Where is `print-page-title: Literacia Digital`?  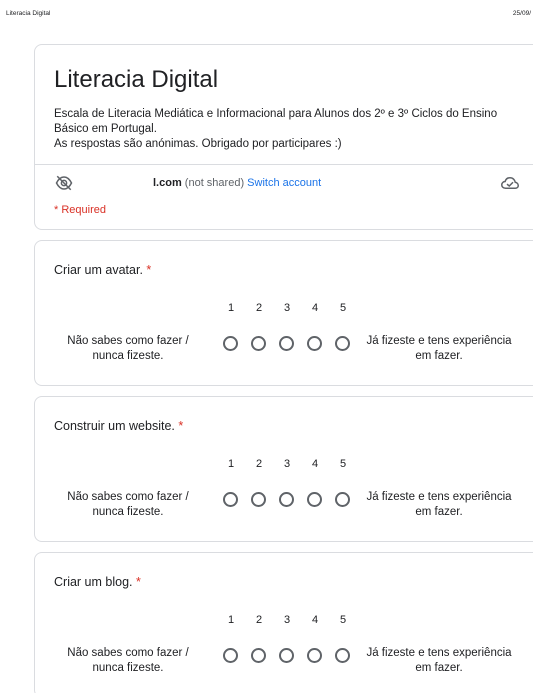
print-page-title: Literacia Digital is located at coordinates (28, 13).